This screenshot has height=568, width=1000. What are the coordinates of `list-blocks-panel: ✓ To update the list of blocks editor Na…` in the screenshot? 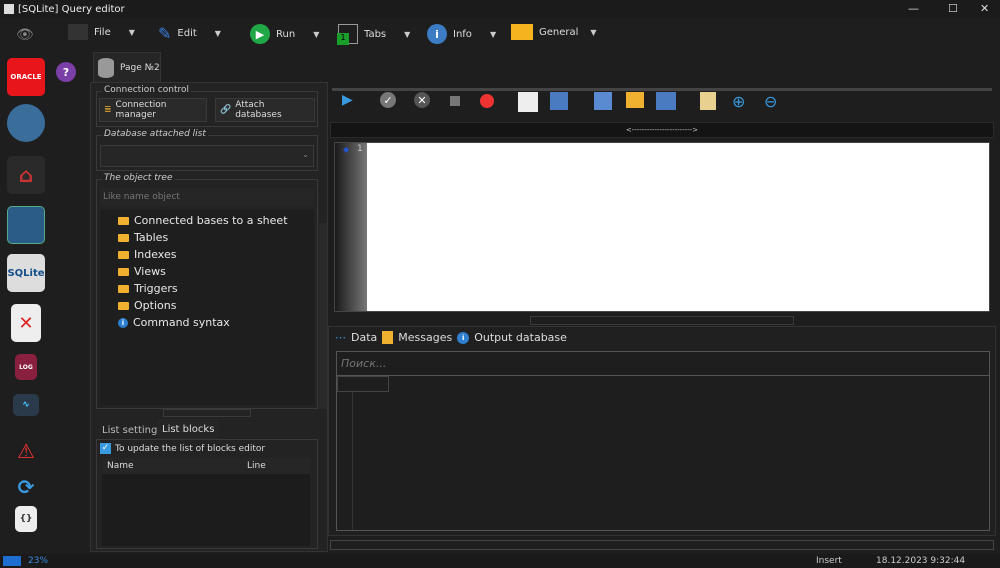 It's located at (207, 494).